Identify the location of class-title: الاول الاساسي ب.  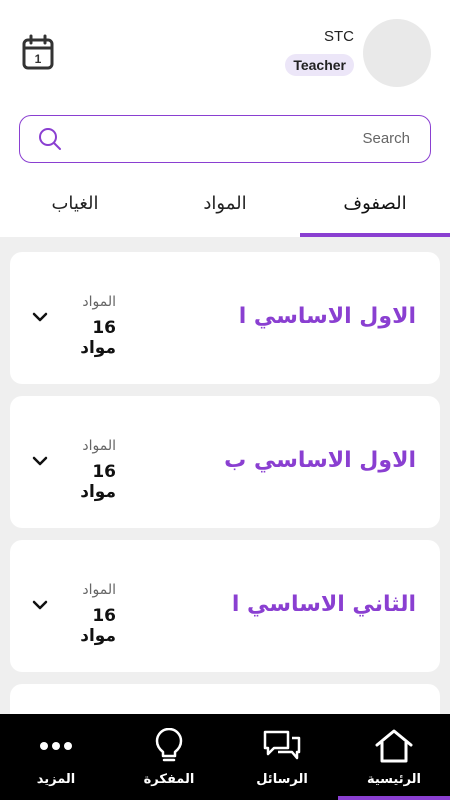
(320, 460).